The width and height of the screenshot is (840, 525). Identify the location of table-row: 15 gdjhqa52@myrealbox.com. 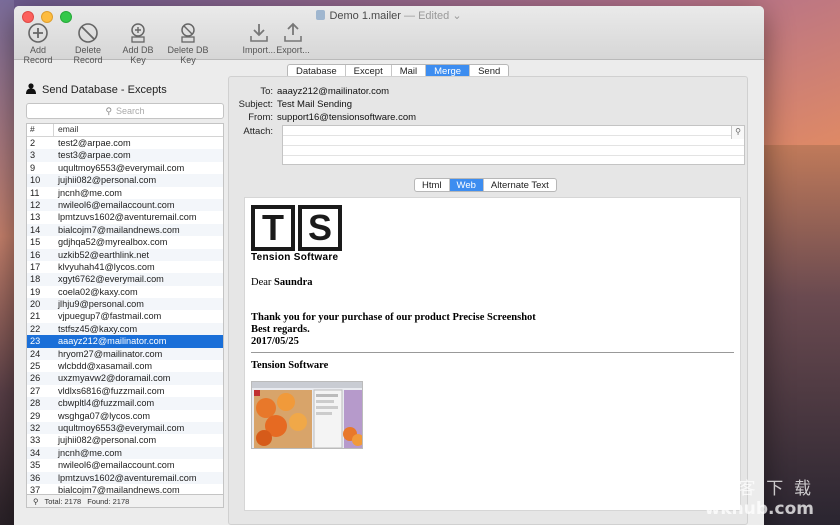
(125, 242).